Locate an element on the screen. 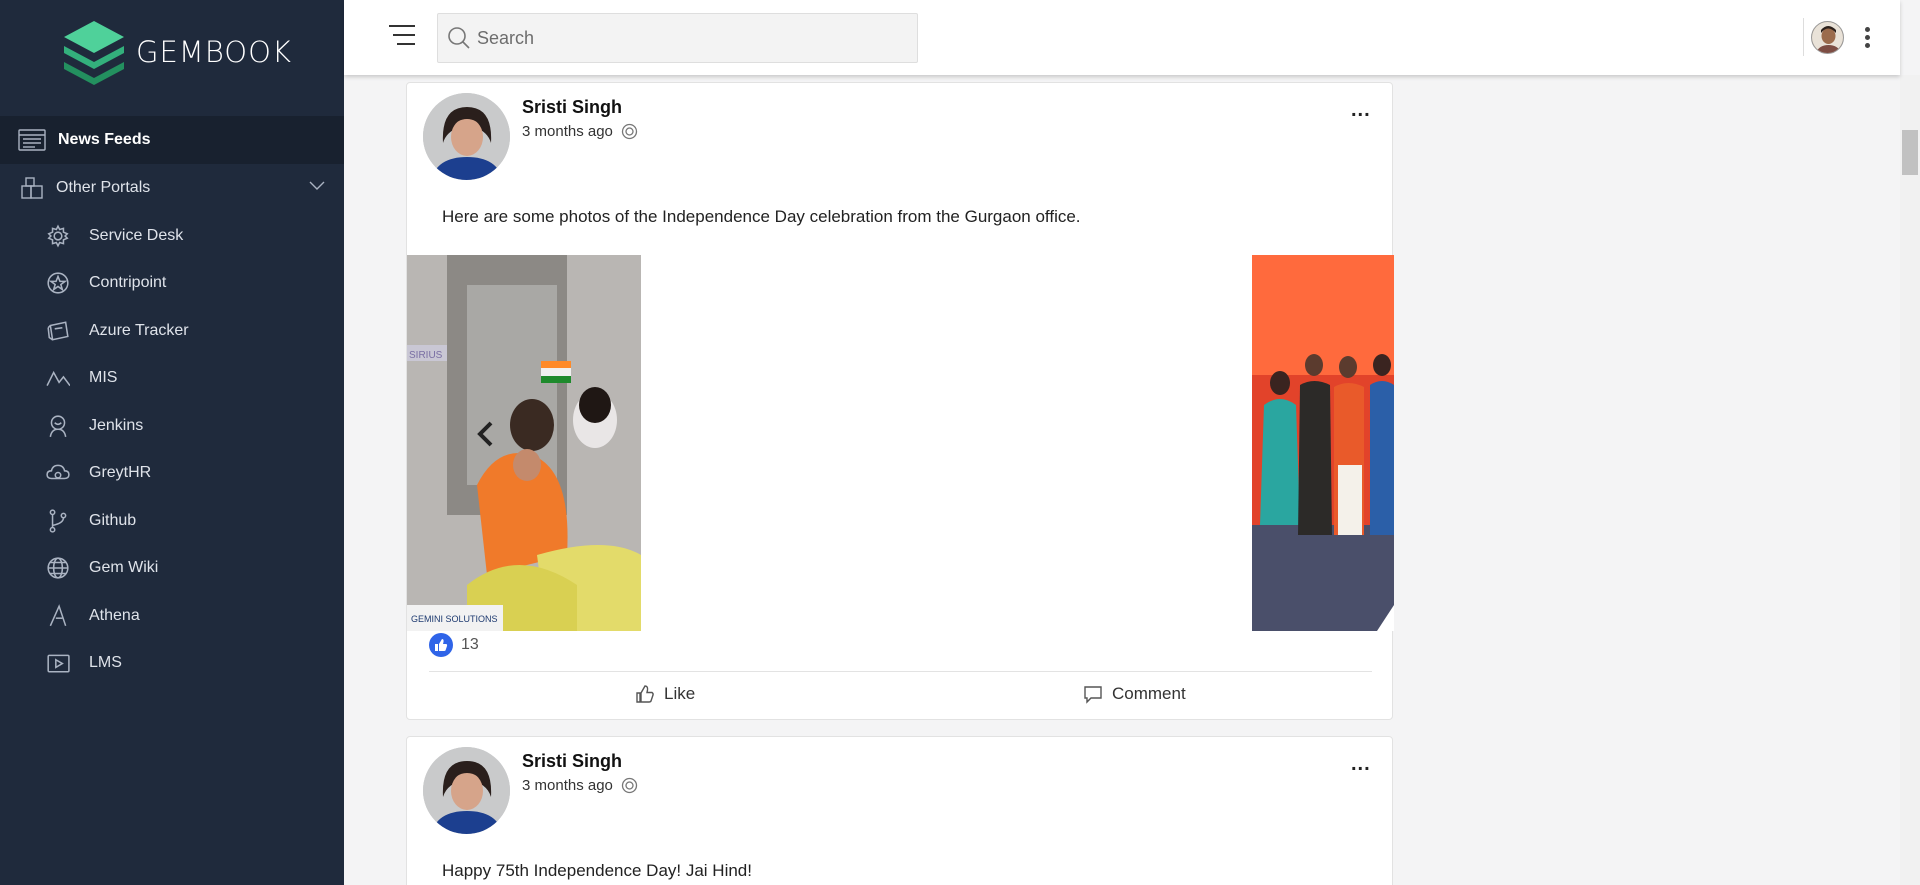 Image resolution: width=1920 pixels, height=885 pixels. thumbs-up-icon is located at coordinates (645, 694).